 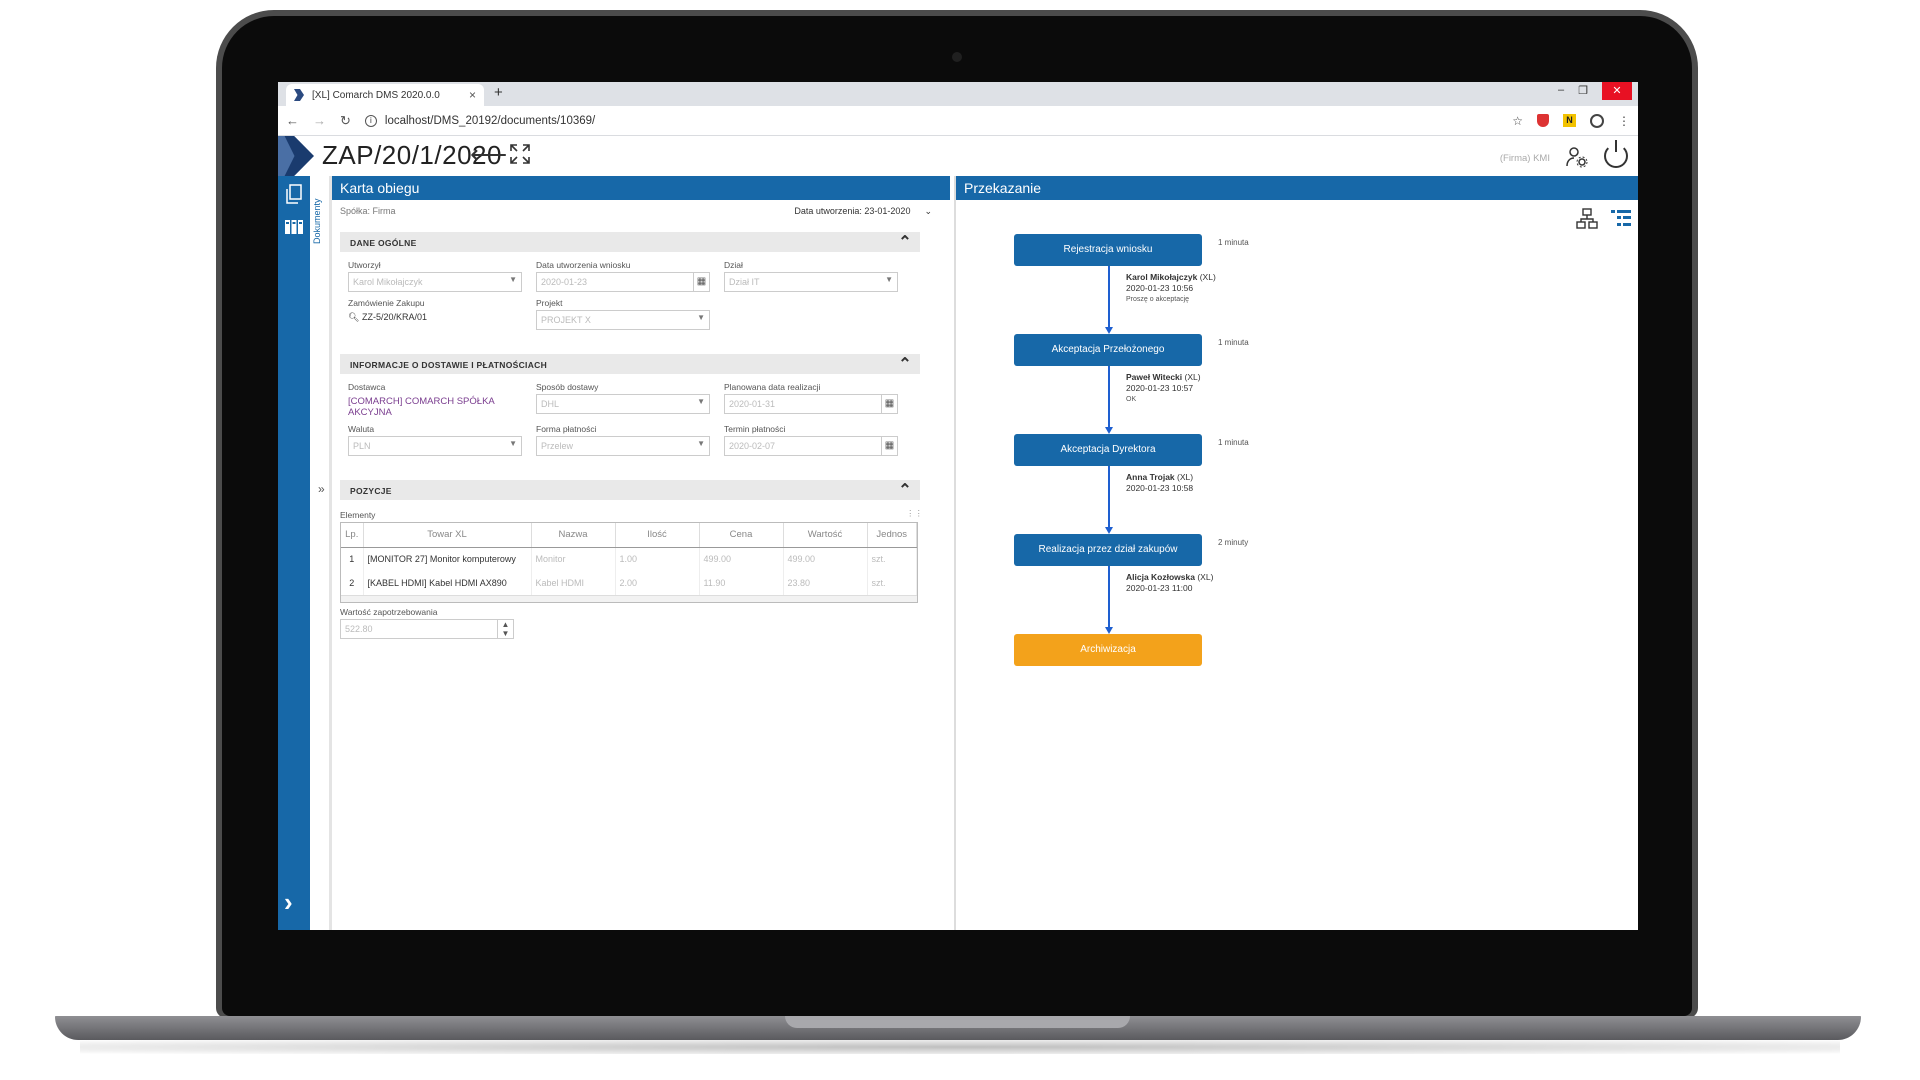 What do you see at coordinates (505, 629) in the screenshot?
I see `stepper-icon: ▲ ▼` at bounding box center [505, 629].